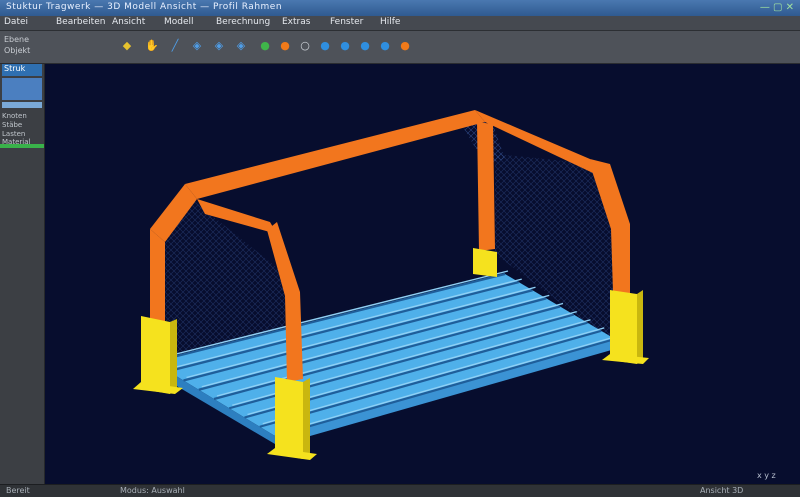  What do you see at coordinates (16, 22) in the screenshot?
I see `menu-item-0: Datei` at bounding box center [16, 22].